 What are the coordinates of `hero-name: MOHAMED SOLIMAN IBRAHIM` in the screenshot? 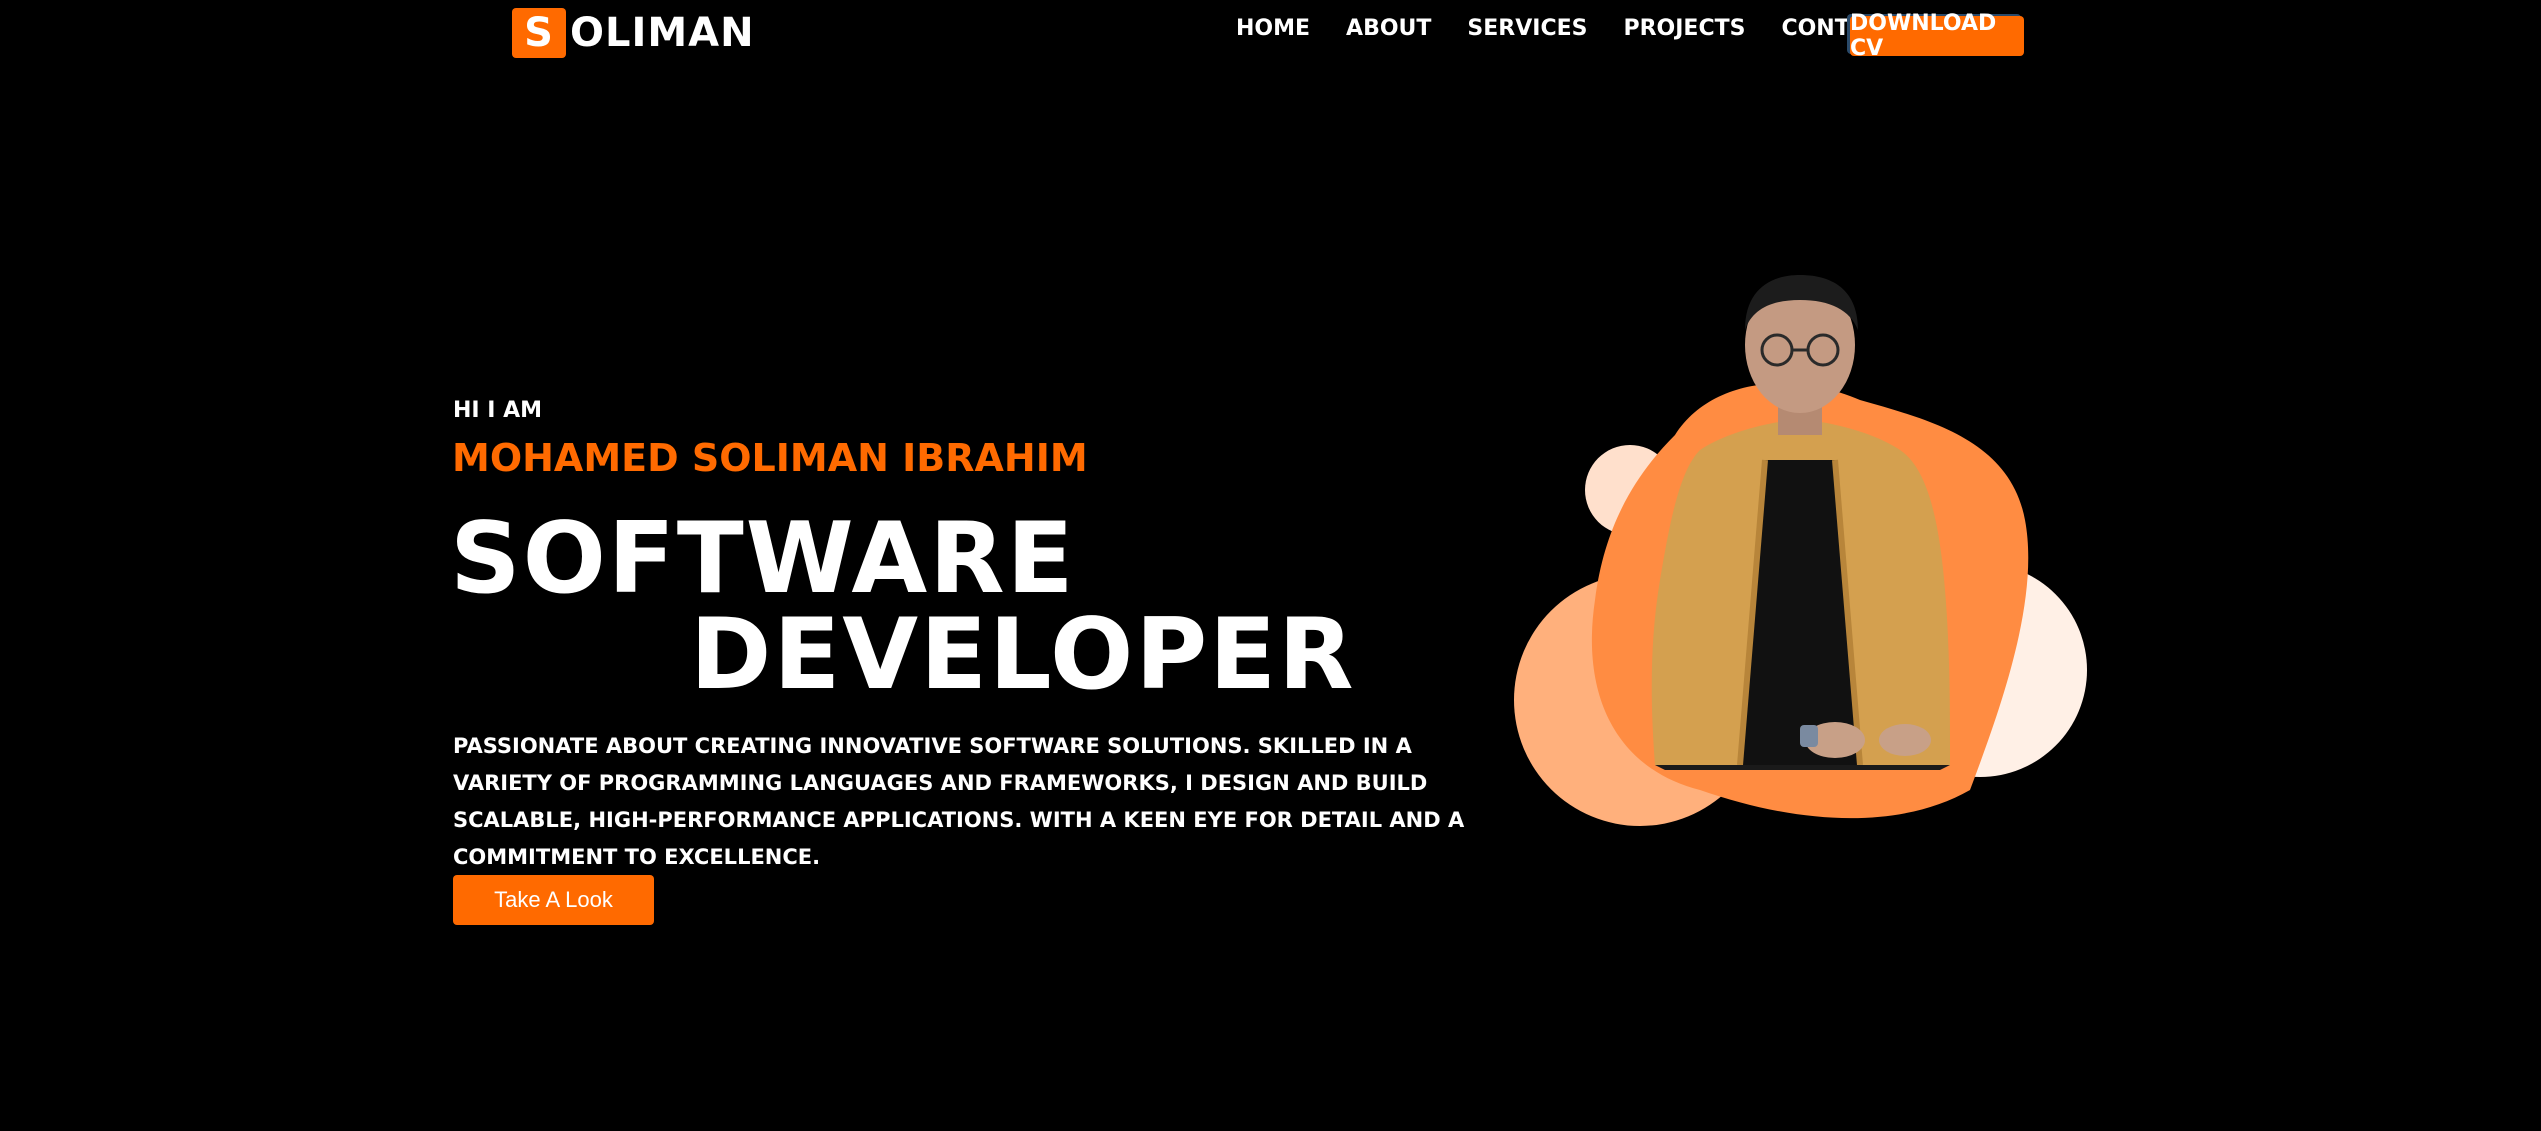 It's located at (770, 458).